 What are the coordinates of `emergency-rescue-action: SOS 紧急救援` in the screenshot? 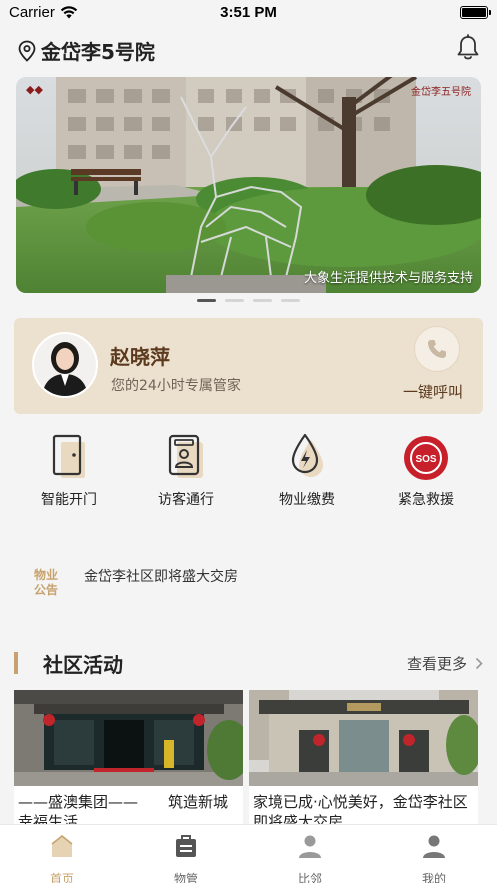 It's located at (426, 470).